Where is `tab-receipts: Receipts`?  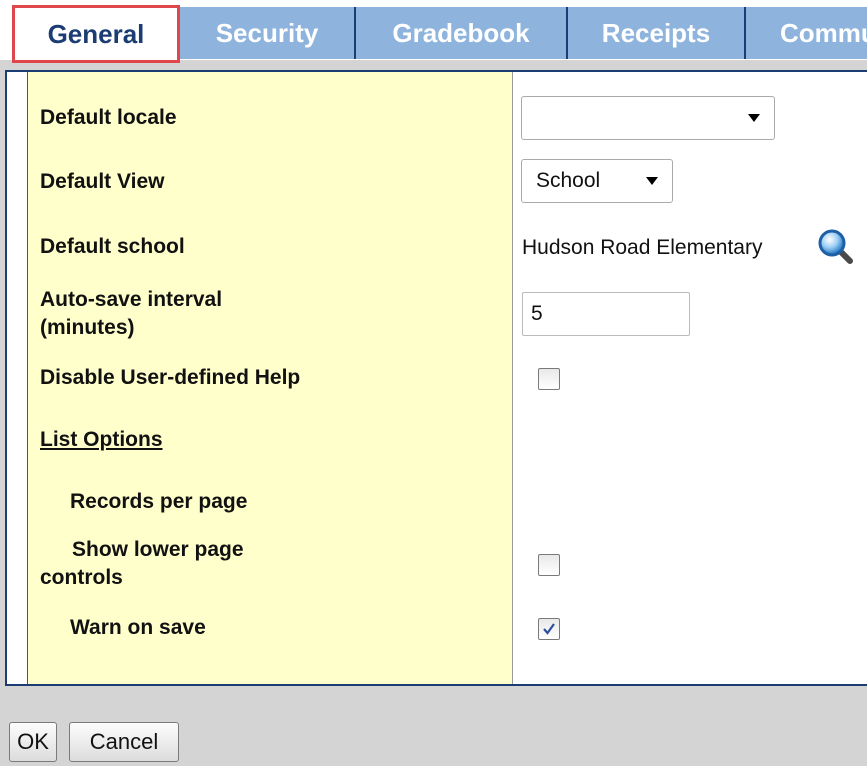
tab-receipts: Receipts is located at coordinates (657, 33).